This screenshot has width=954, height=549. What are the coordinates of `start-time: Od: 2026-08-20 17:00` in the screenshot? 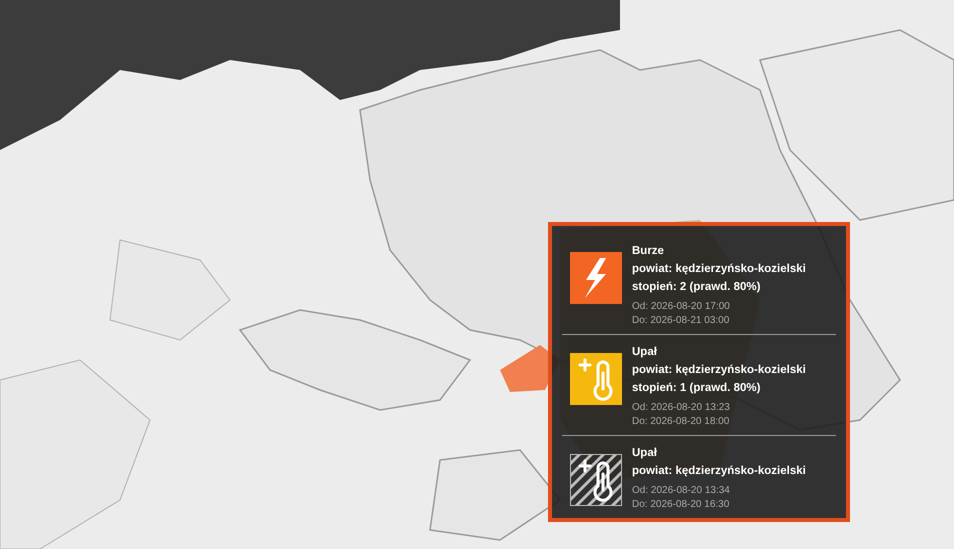 It's located at (681, 307).